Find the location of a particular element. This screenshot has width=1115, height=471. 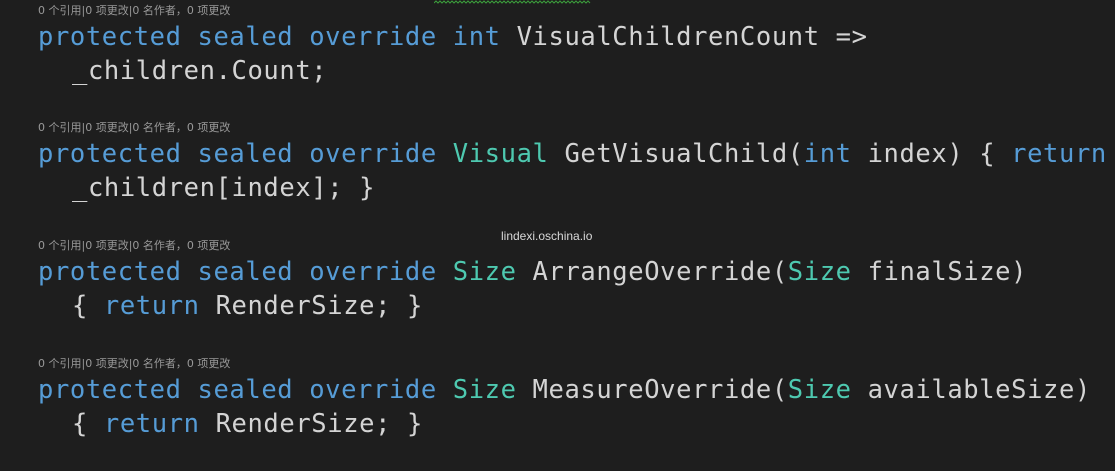

codelens-measure-override: 0 个引用|0 项更改|0 名作者，0 项更改 is located at coordinates (134, 364).